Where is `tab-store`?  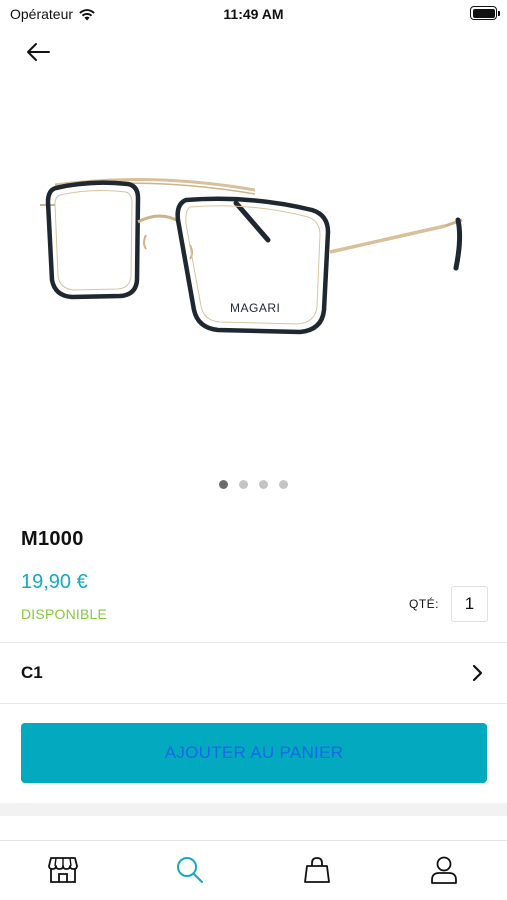
tab-store is located at coordinates (63, 870).